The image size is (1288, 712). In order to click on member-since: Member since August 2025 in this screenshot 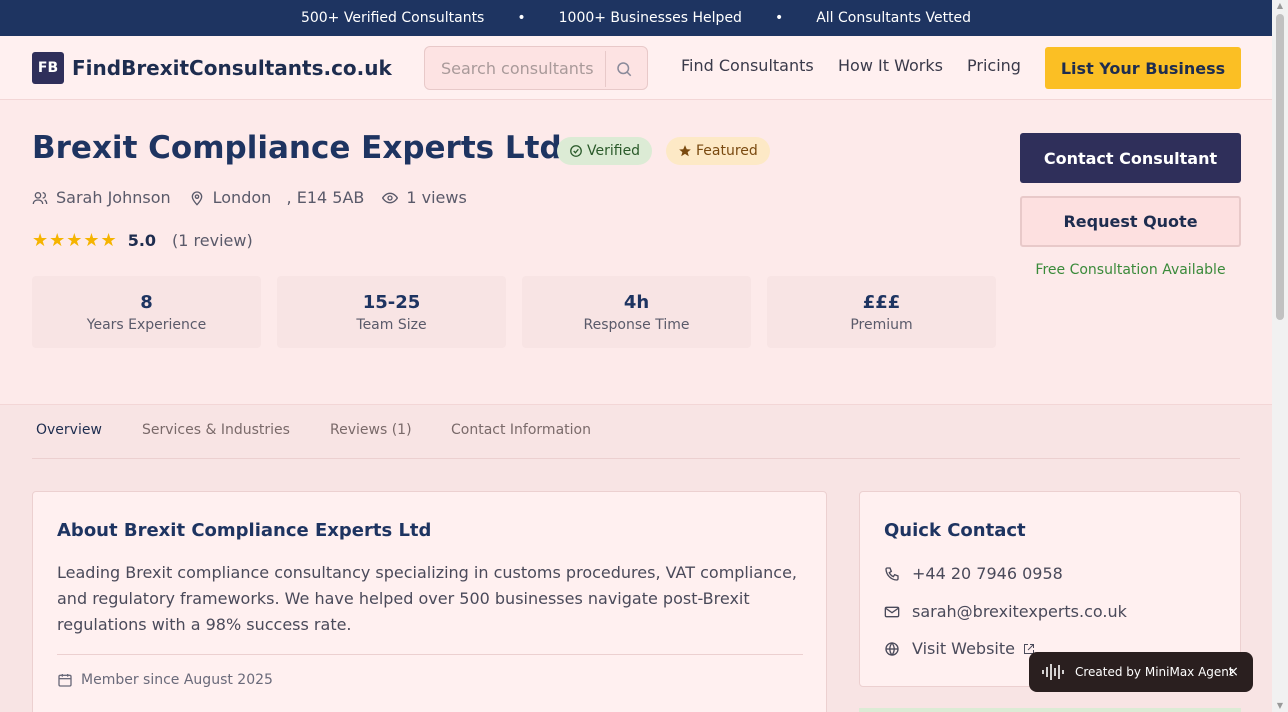, I will do `click(165, 680)`.